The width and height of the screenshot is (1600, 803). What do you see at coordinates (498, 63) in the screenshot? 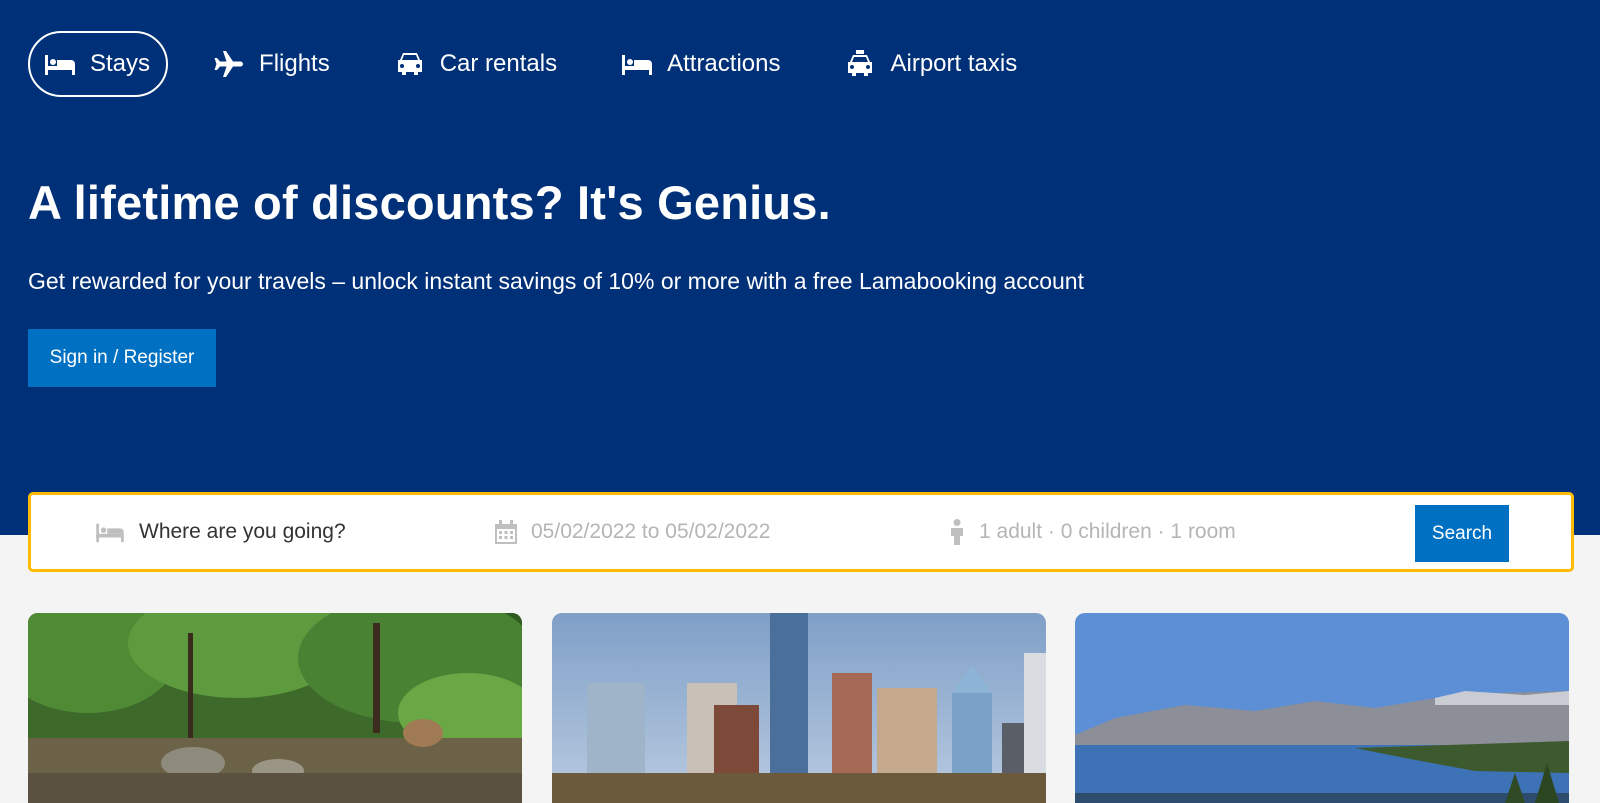
I see `nav-item-label: Car rentals` at bounding box center [498, 63].